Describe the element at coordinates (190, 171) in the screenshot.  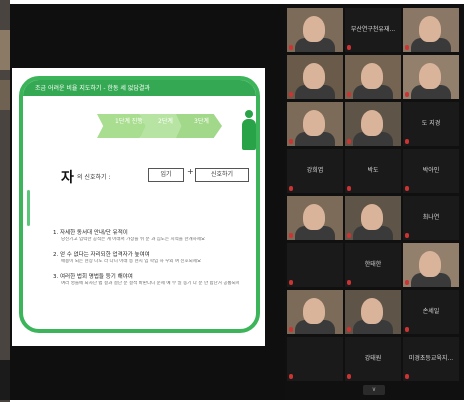
I see `plus-sign: +` at that location.